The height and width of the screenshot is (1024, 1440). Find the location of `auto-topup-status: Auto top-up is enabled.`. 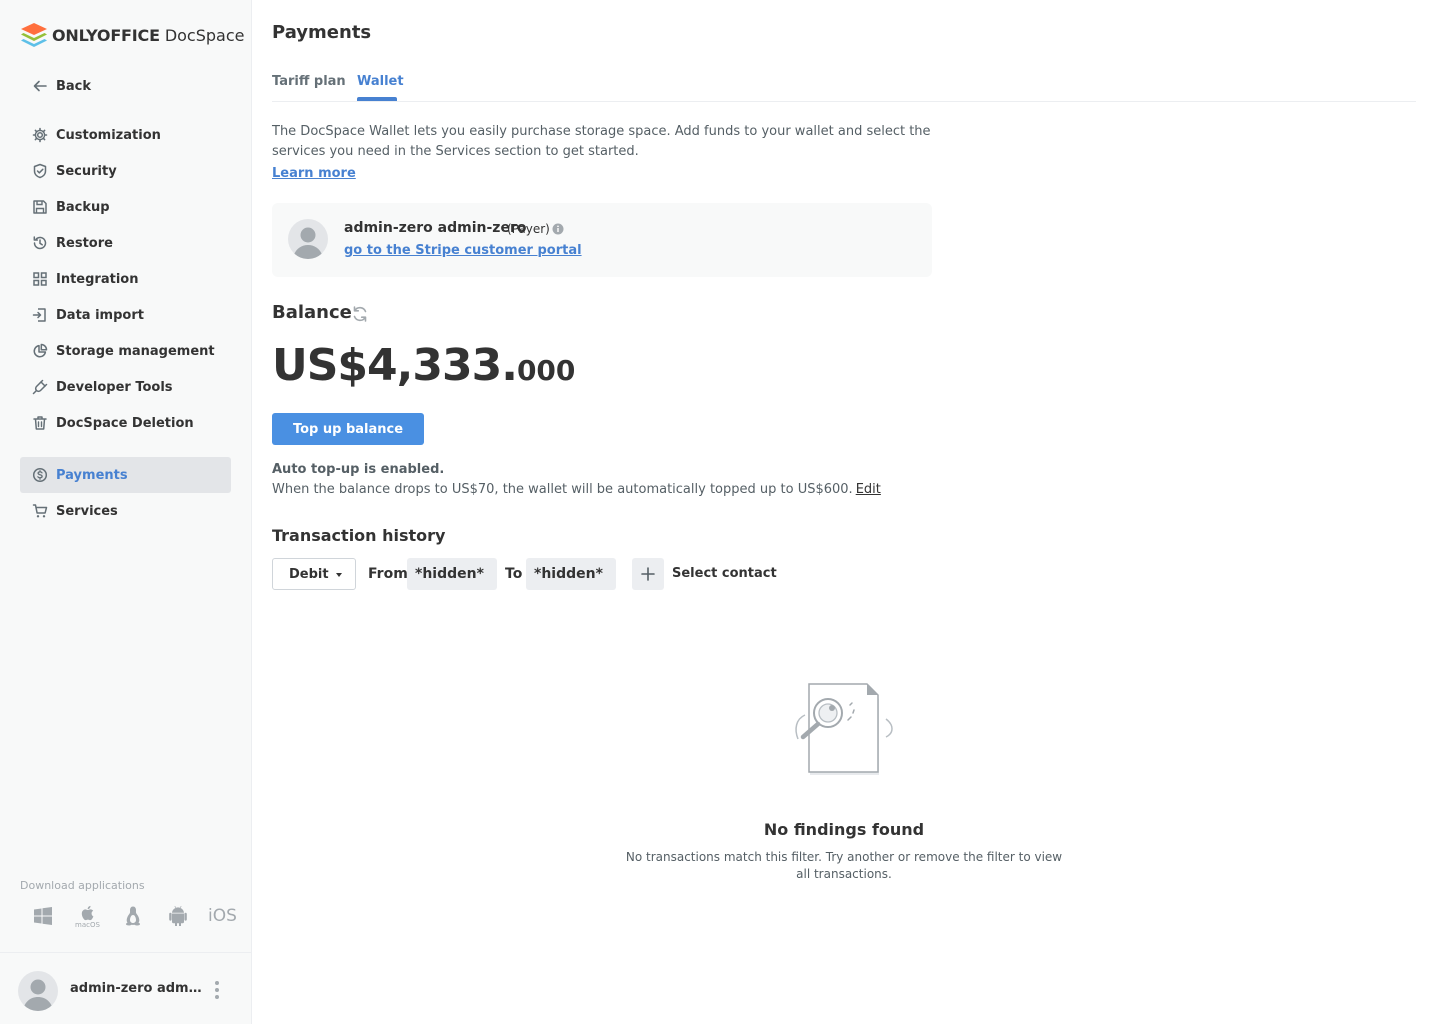

auto-topup-status: Auto top-up is enabled. is located at coordinates (358, 469).